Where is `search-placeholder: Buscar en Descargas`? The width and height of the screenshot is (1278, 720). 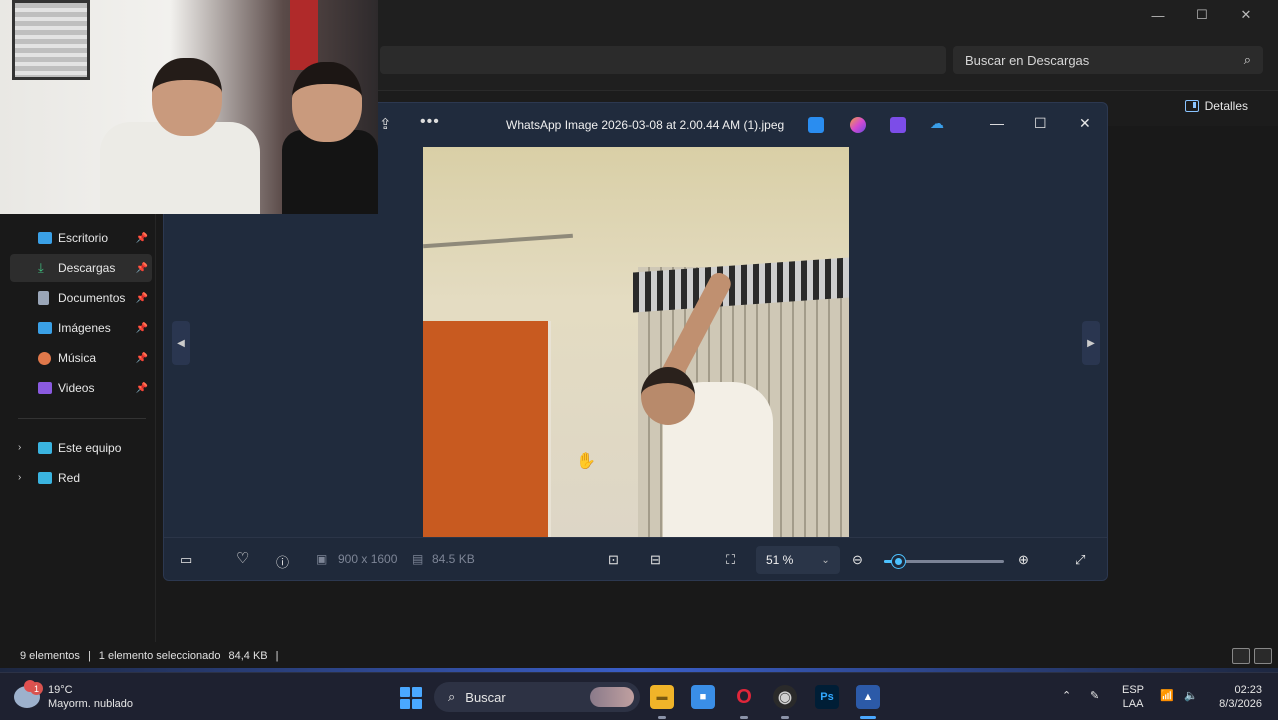 search-placeholder: Buscar en Descargas is located at coordinates (1027, 60).